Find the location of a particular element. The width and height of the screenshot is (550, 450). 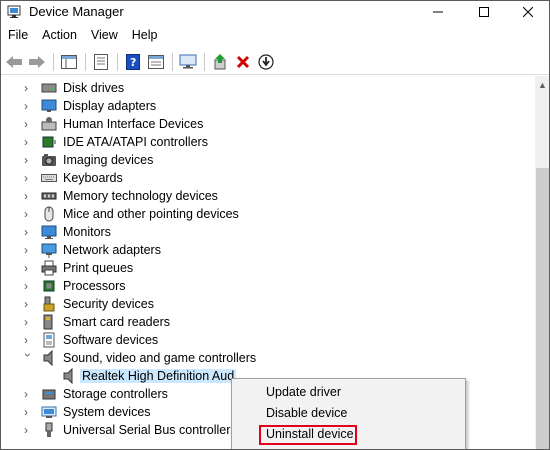

maximize-icon is located at coordinates (484, 12).